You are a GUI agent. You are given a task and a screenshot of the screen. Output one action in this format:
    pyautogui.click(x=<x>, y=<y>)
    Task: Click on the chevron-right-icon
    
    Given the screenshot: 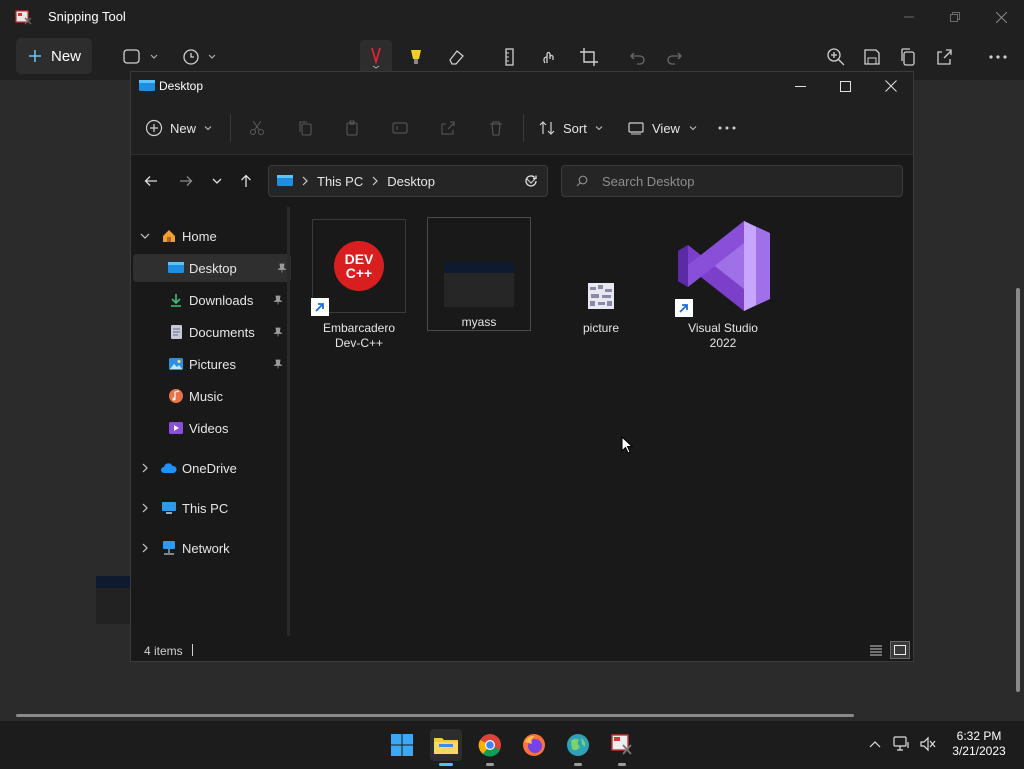 What is the action you would take?
    pyautogui.click(x=145, y=548)
    